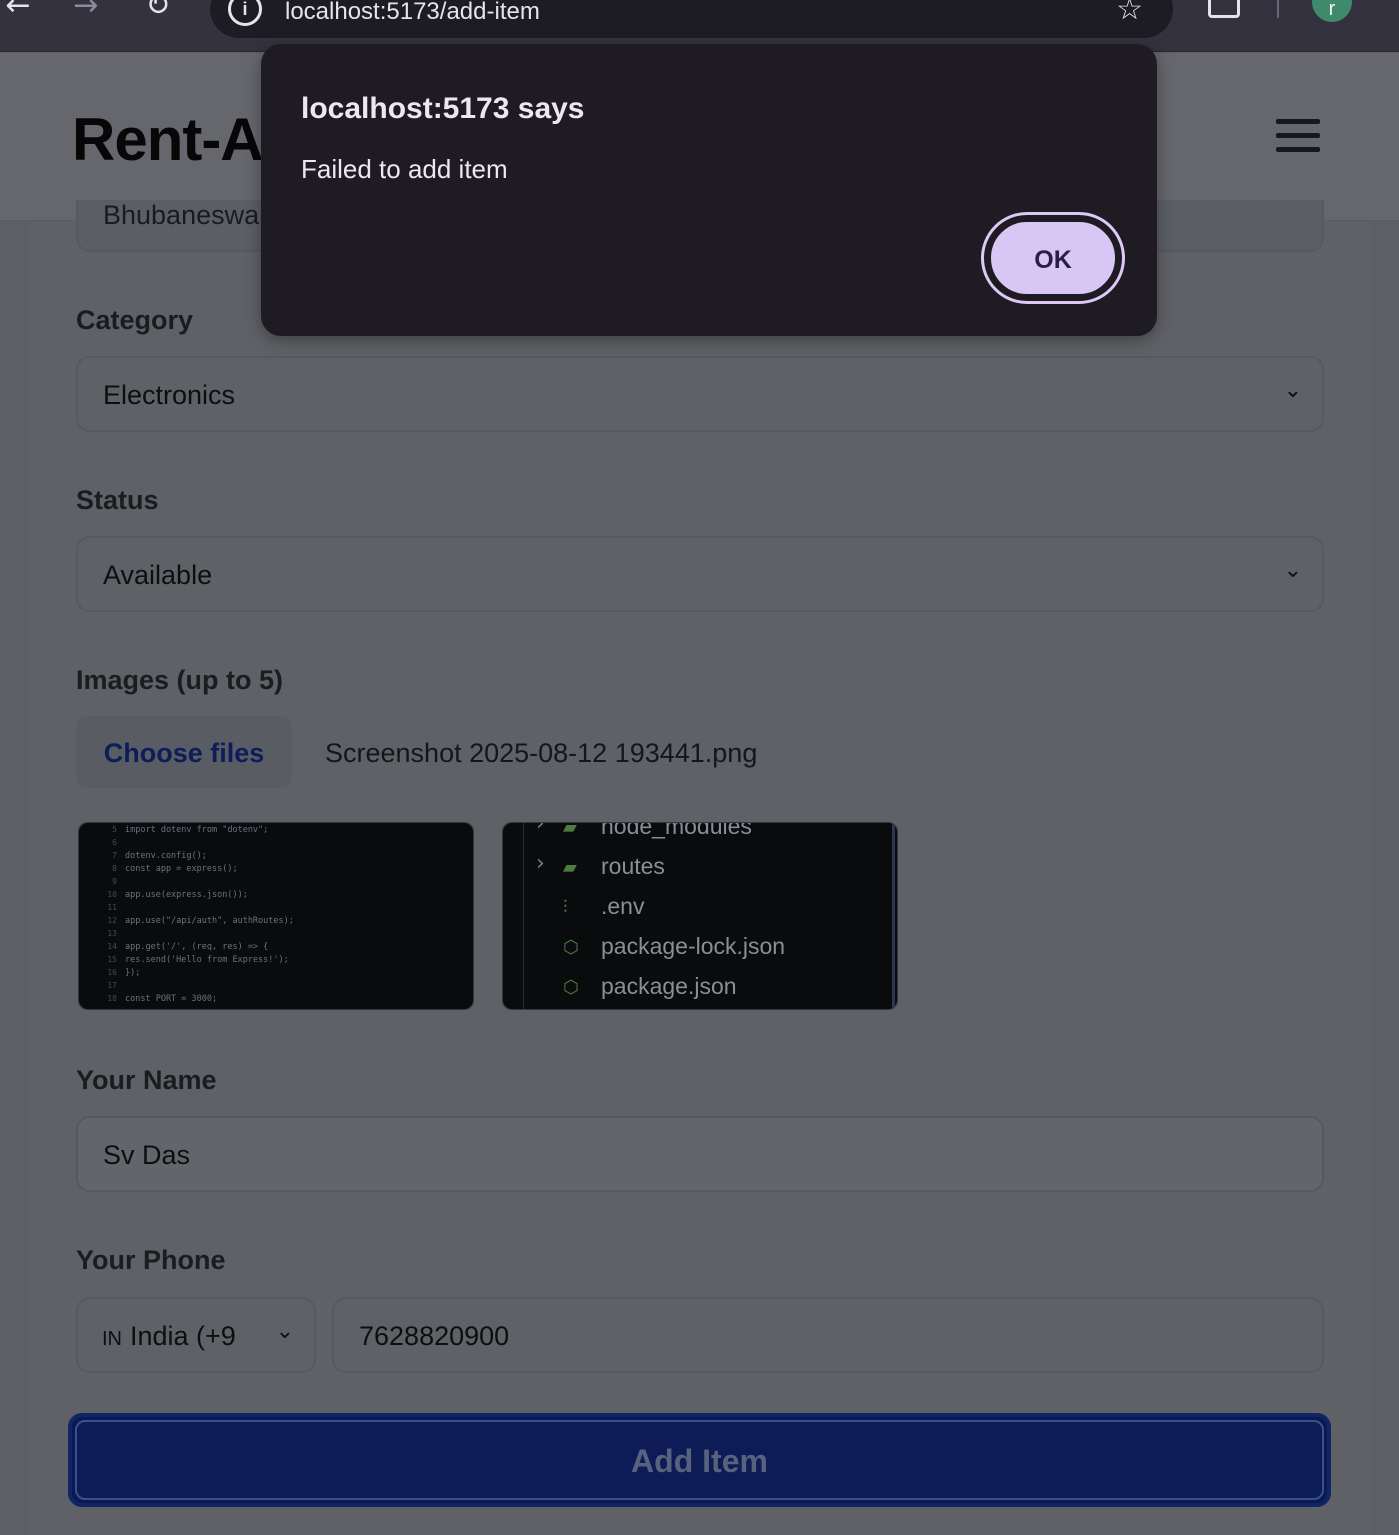  Describe the element at coordinates (133, 973) in the screenshot. I see `code-line-text: });` at that location.